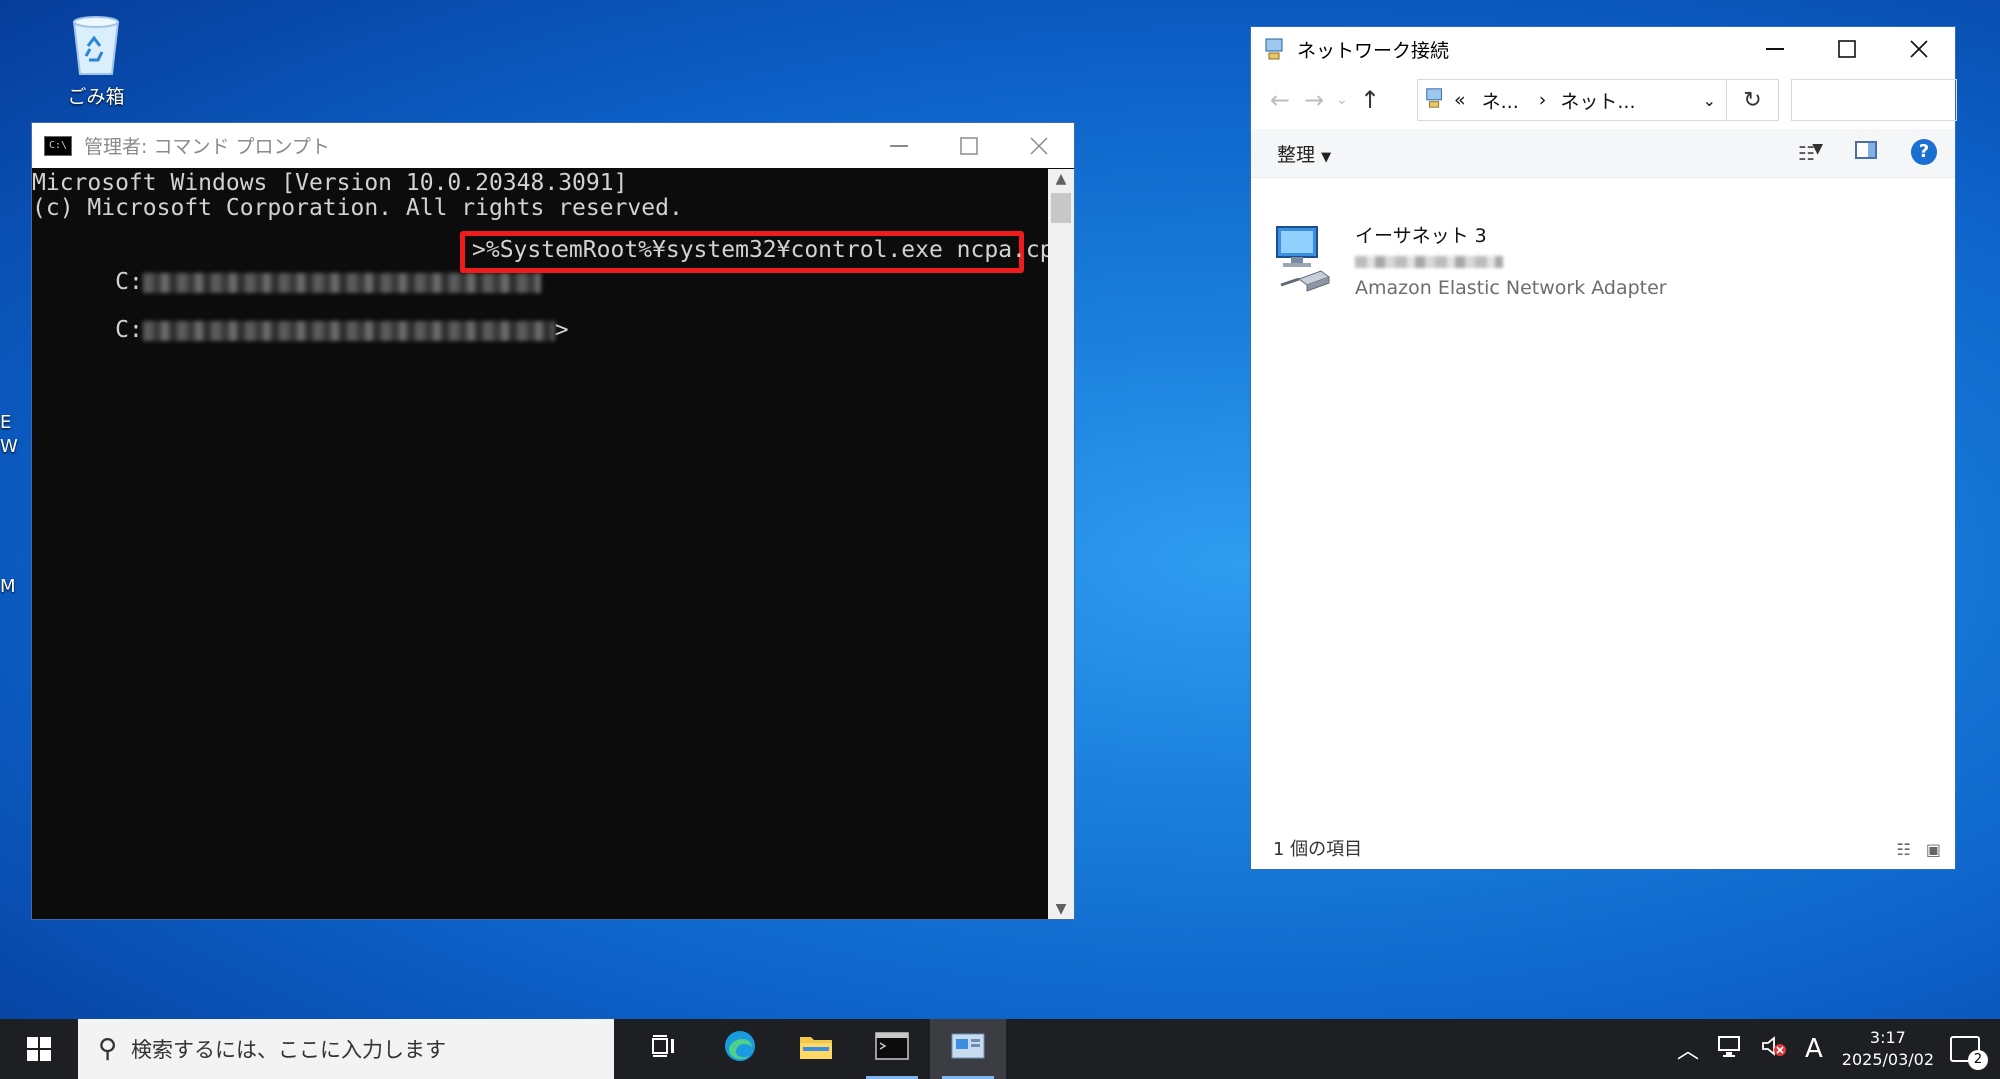 The image size is (2000, 1079). I want to click on details-view-icon: ☷, so click(1903, 849).